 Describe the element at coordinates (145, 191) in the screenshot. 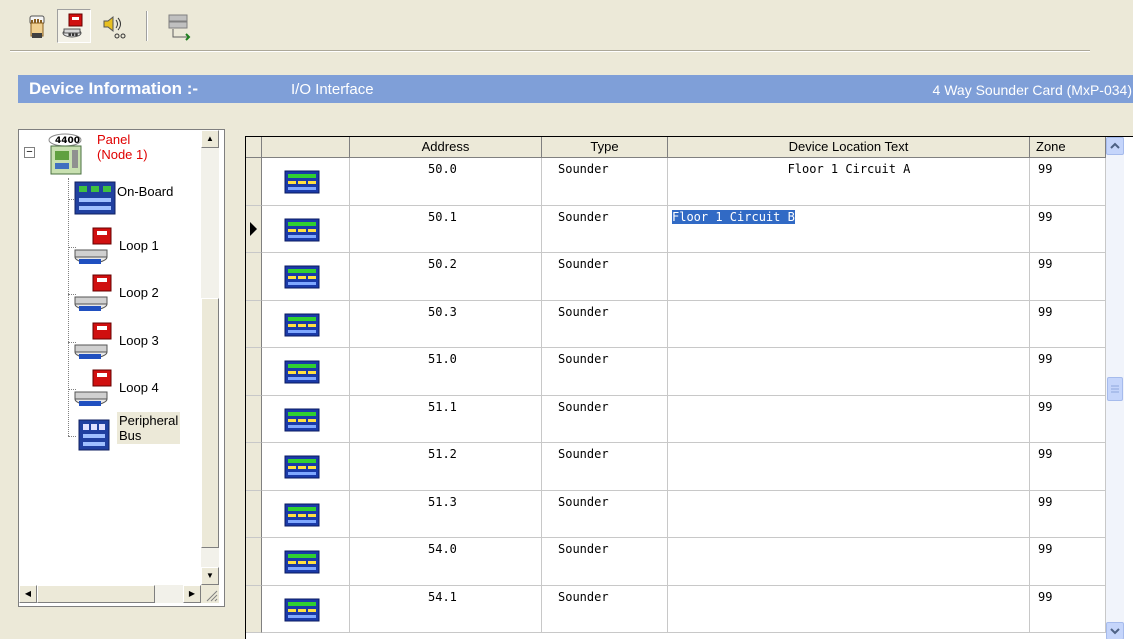

I see `tree-label-on-board: On-Board` at that location.